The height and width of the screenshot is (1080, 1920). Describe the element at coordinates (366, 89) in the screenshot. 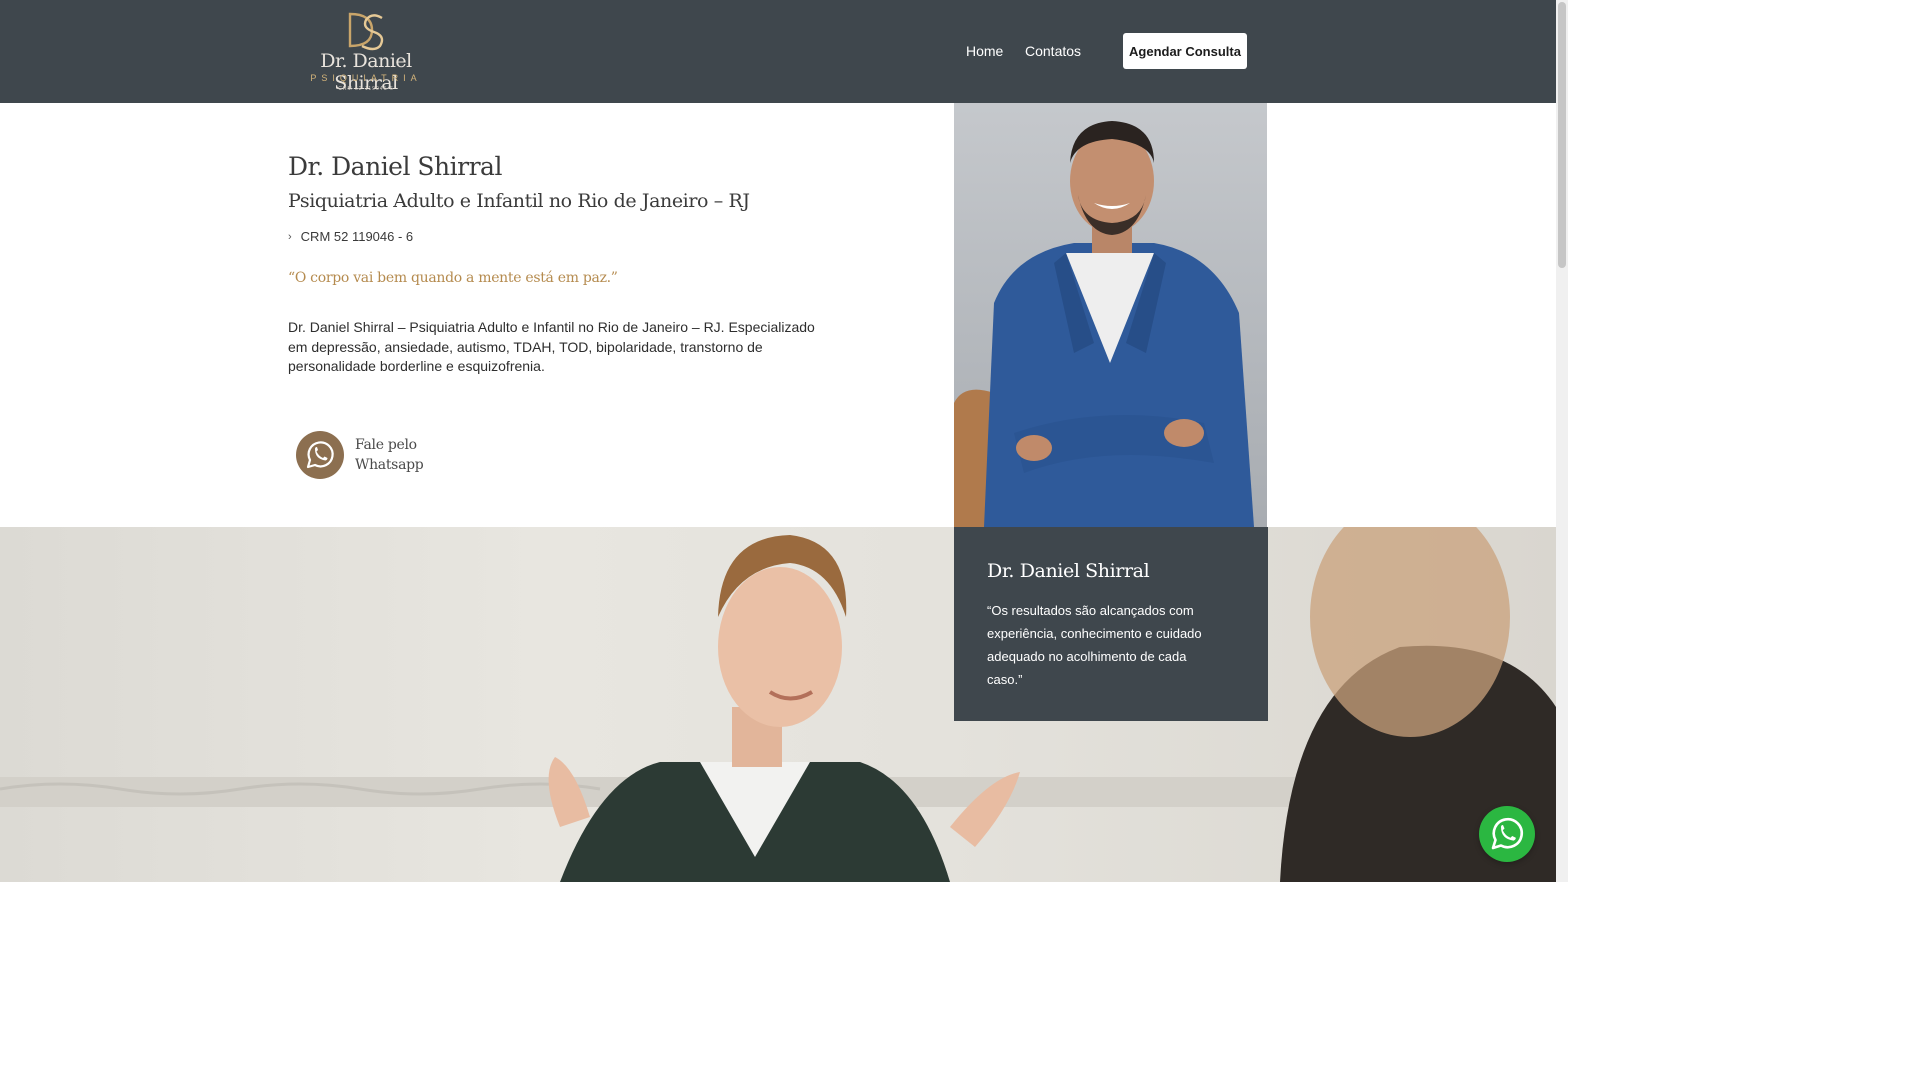

I see `logo-crm: CRM 52 119046-6` at that location.